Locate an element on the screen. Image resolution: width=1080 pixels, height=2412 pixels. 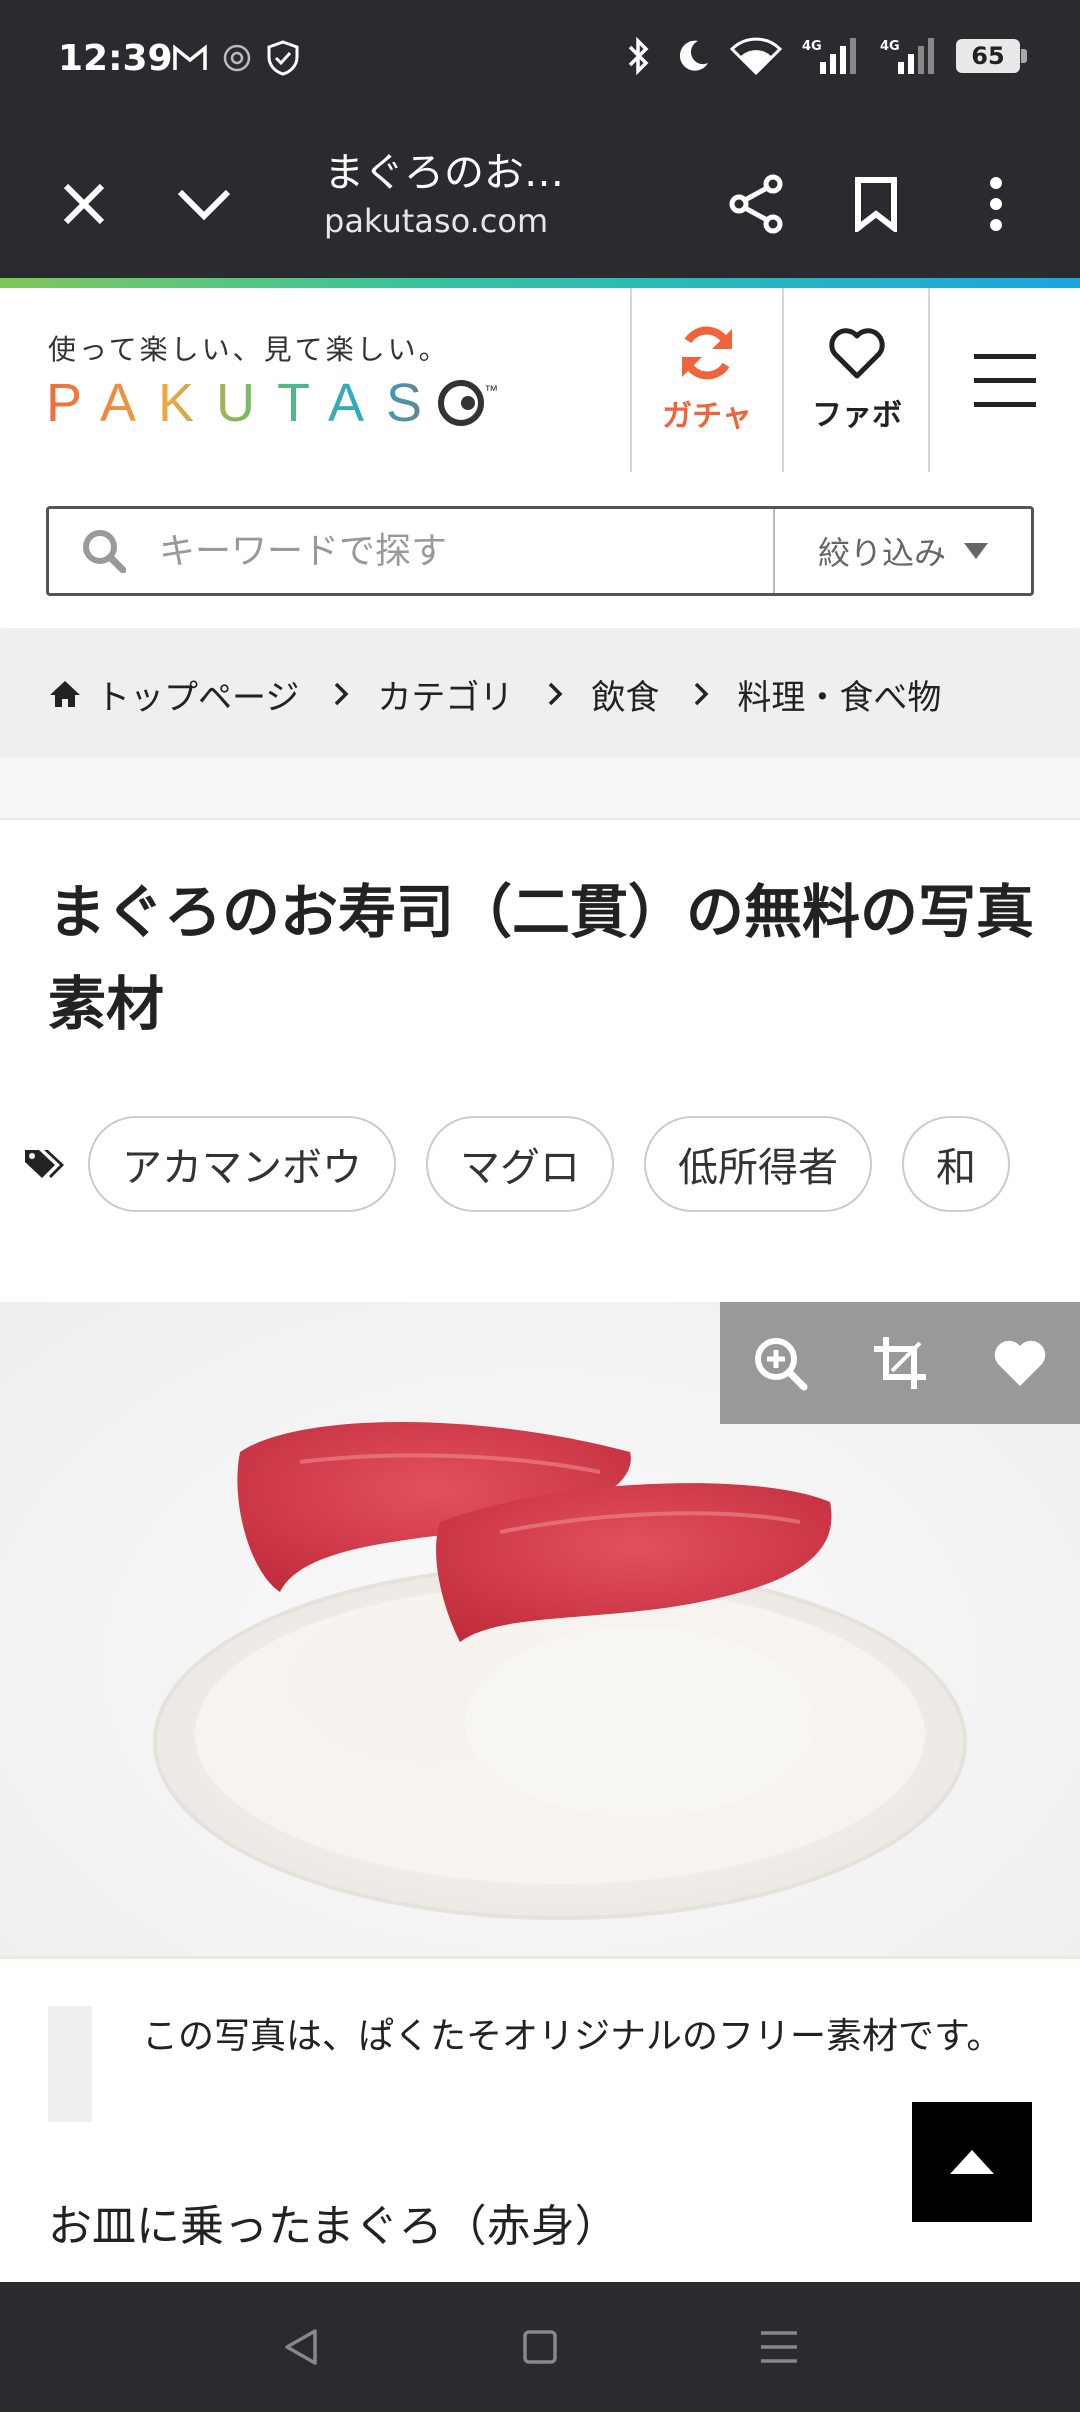
close-tab-button is located at coordinates (84, 204).